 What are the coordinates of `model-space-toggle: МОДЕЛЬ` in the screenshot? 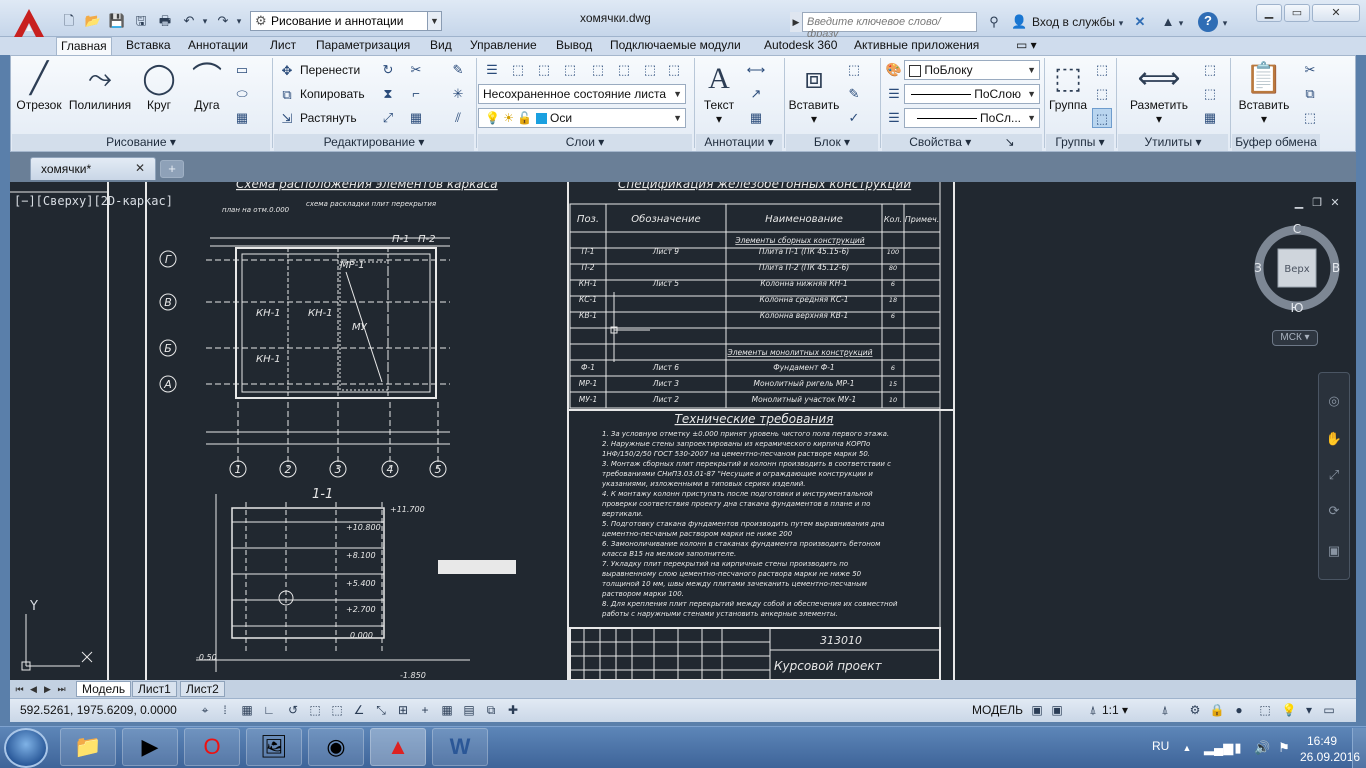 It's located at (997, 710).